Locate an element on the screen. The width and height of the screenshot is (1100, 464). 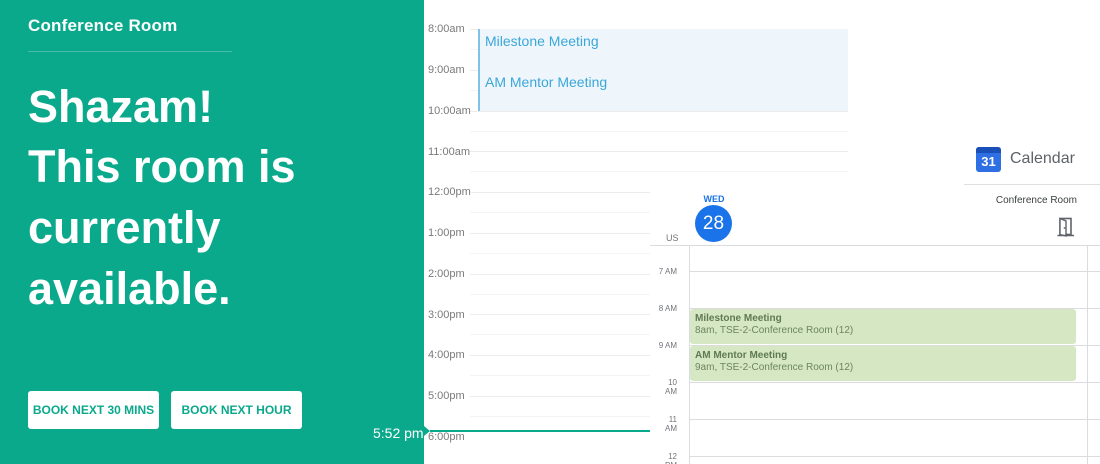
calendar-hour-label: 10 AM is located at coordinates (671, 387).